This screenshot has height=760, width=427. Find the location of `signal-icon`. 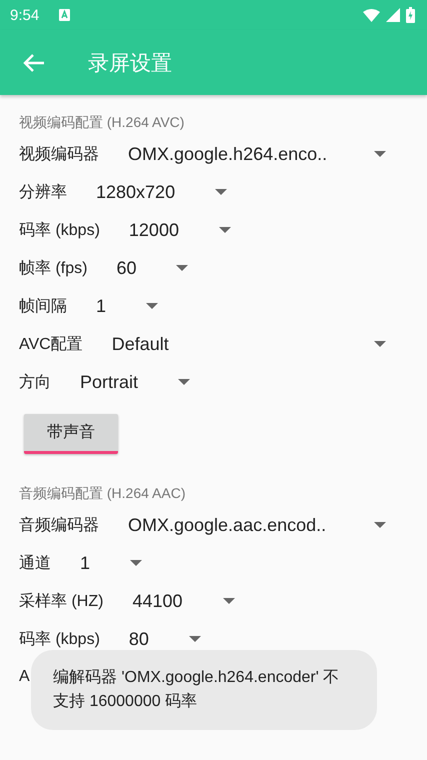

signal-icon is located at coordinates (393, 15).